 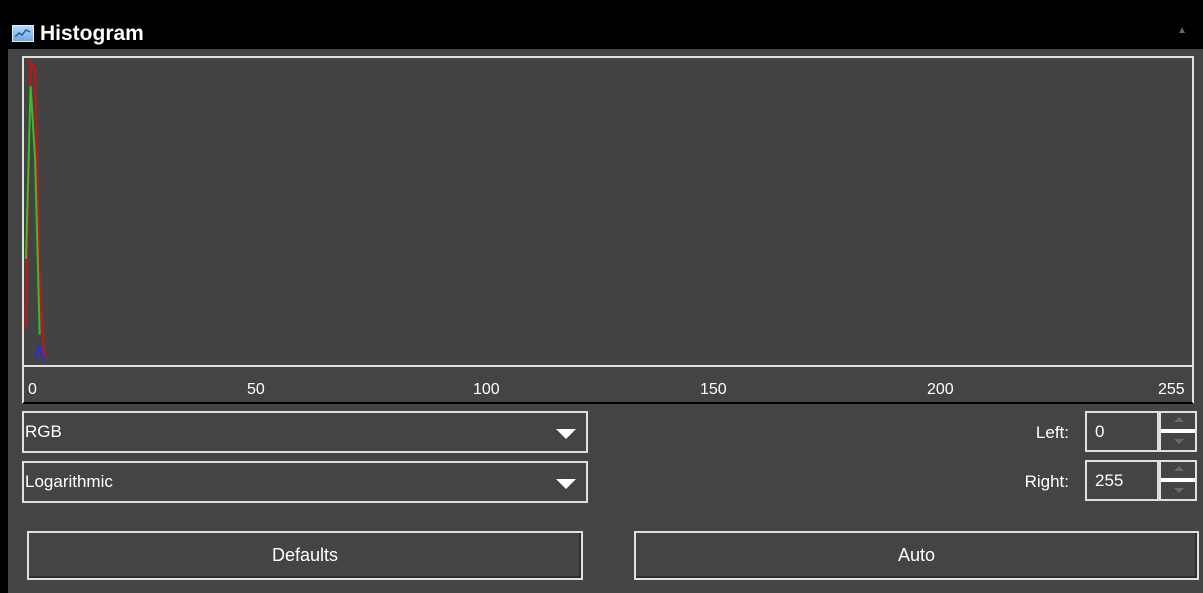 What do you see at coordinates (605, 28) in the screenshot?
I see `title-bar: Histogram ▲` at bounding box center [605, 28].